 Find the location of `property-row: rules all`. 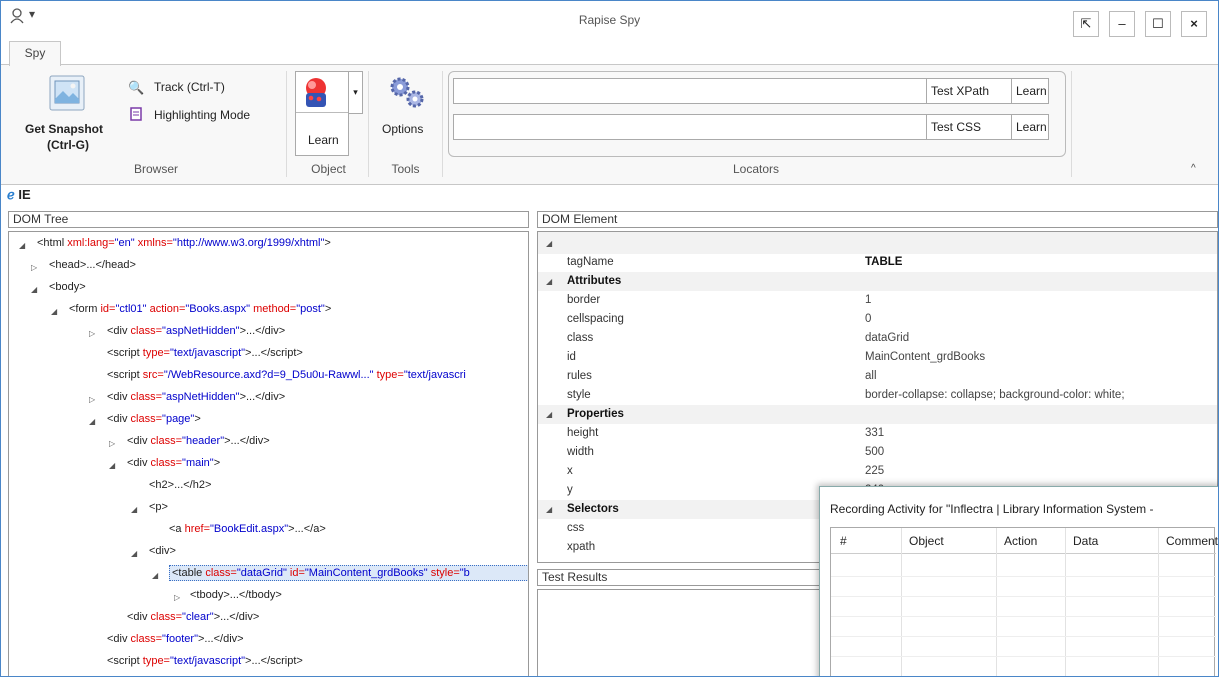

property-row: rules all is located at coordinates (877, 376).